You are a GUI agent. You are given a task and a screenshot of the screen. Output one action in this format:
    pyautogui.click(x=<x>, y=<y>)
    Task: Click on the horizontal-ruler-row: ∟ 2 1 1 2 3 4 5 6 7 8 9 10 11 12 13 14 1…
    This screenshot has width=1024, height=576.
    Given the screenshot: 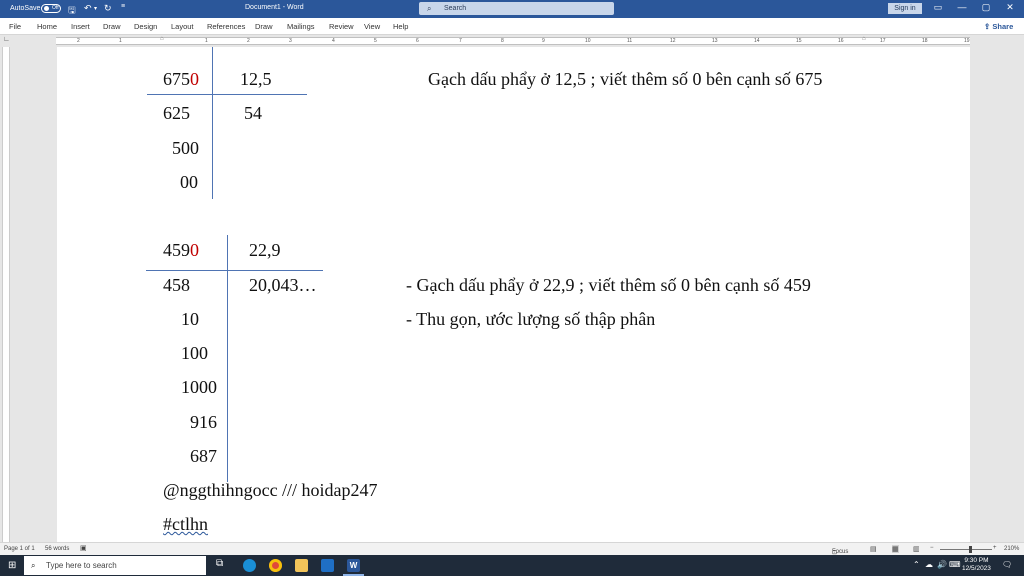 What is the action you would take?
    pyautogui.click(x=512, y=41)
    